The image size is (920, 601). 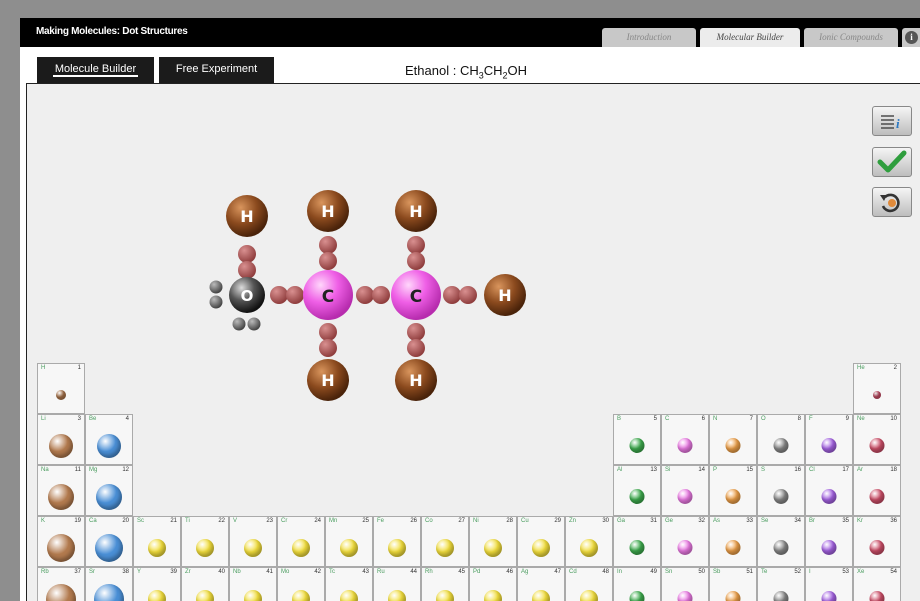 I want to click on element-symbol: Ne, so click(x=861, y=419).